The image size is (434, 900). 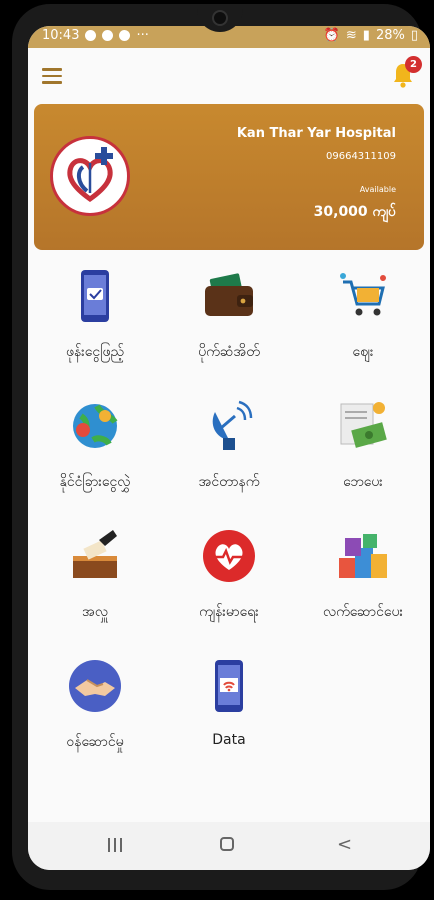 What do you see at coordinates (363, 456) in the screenshot?
I see `service-bill-pay: ဘေပေး` at bounding box center [363, 456].